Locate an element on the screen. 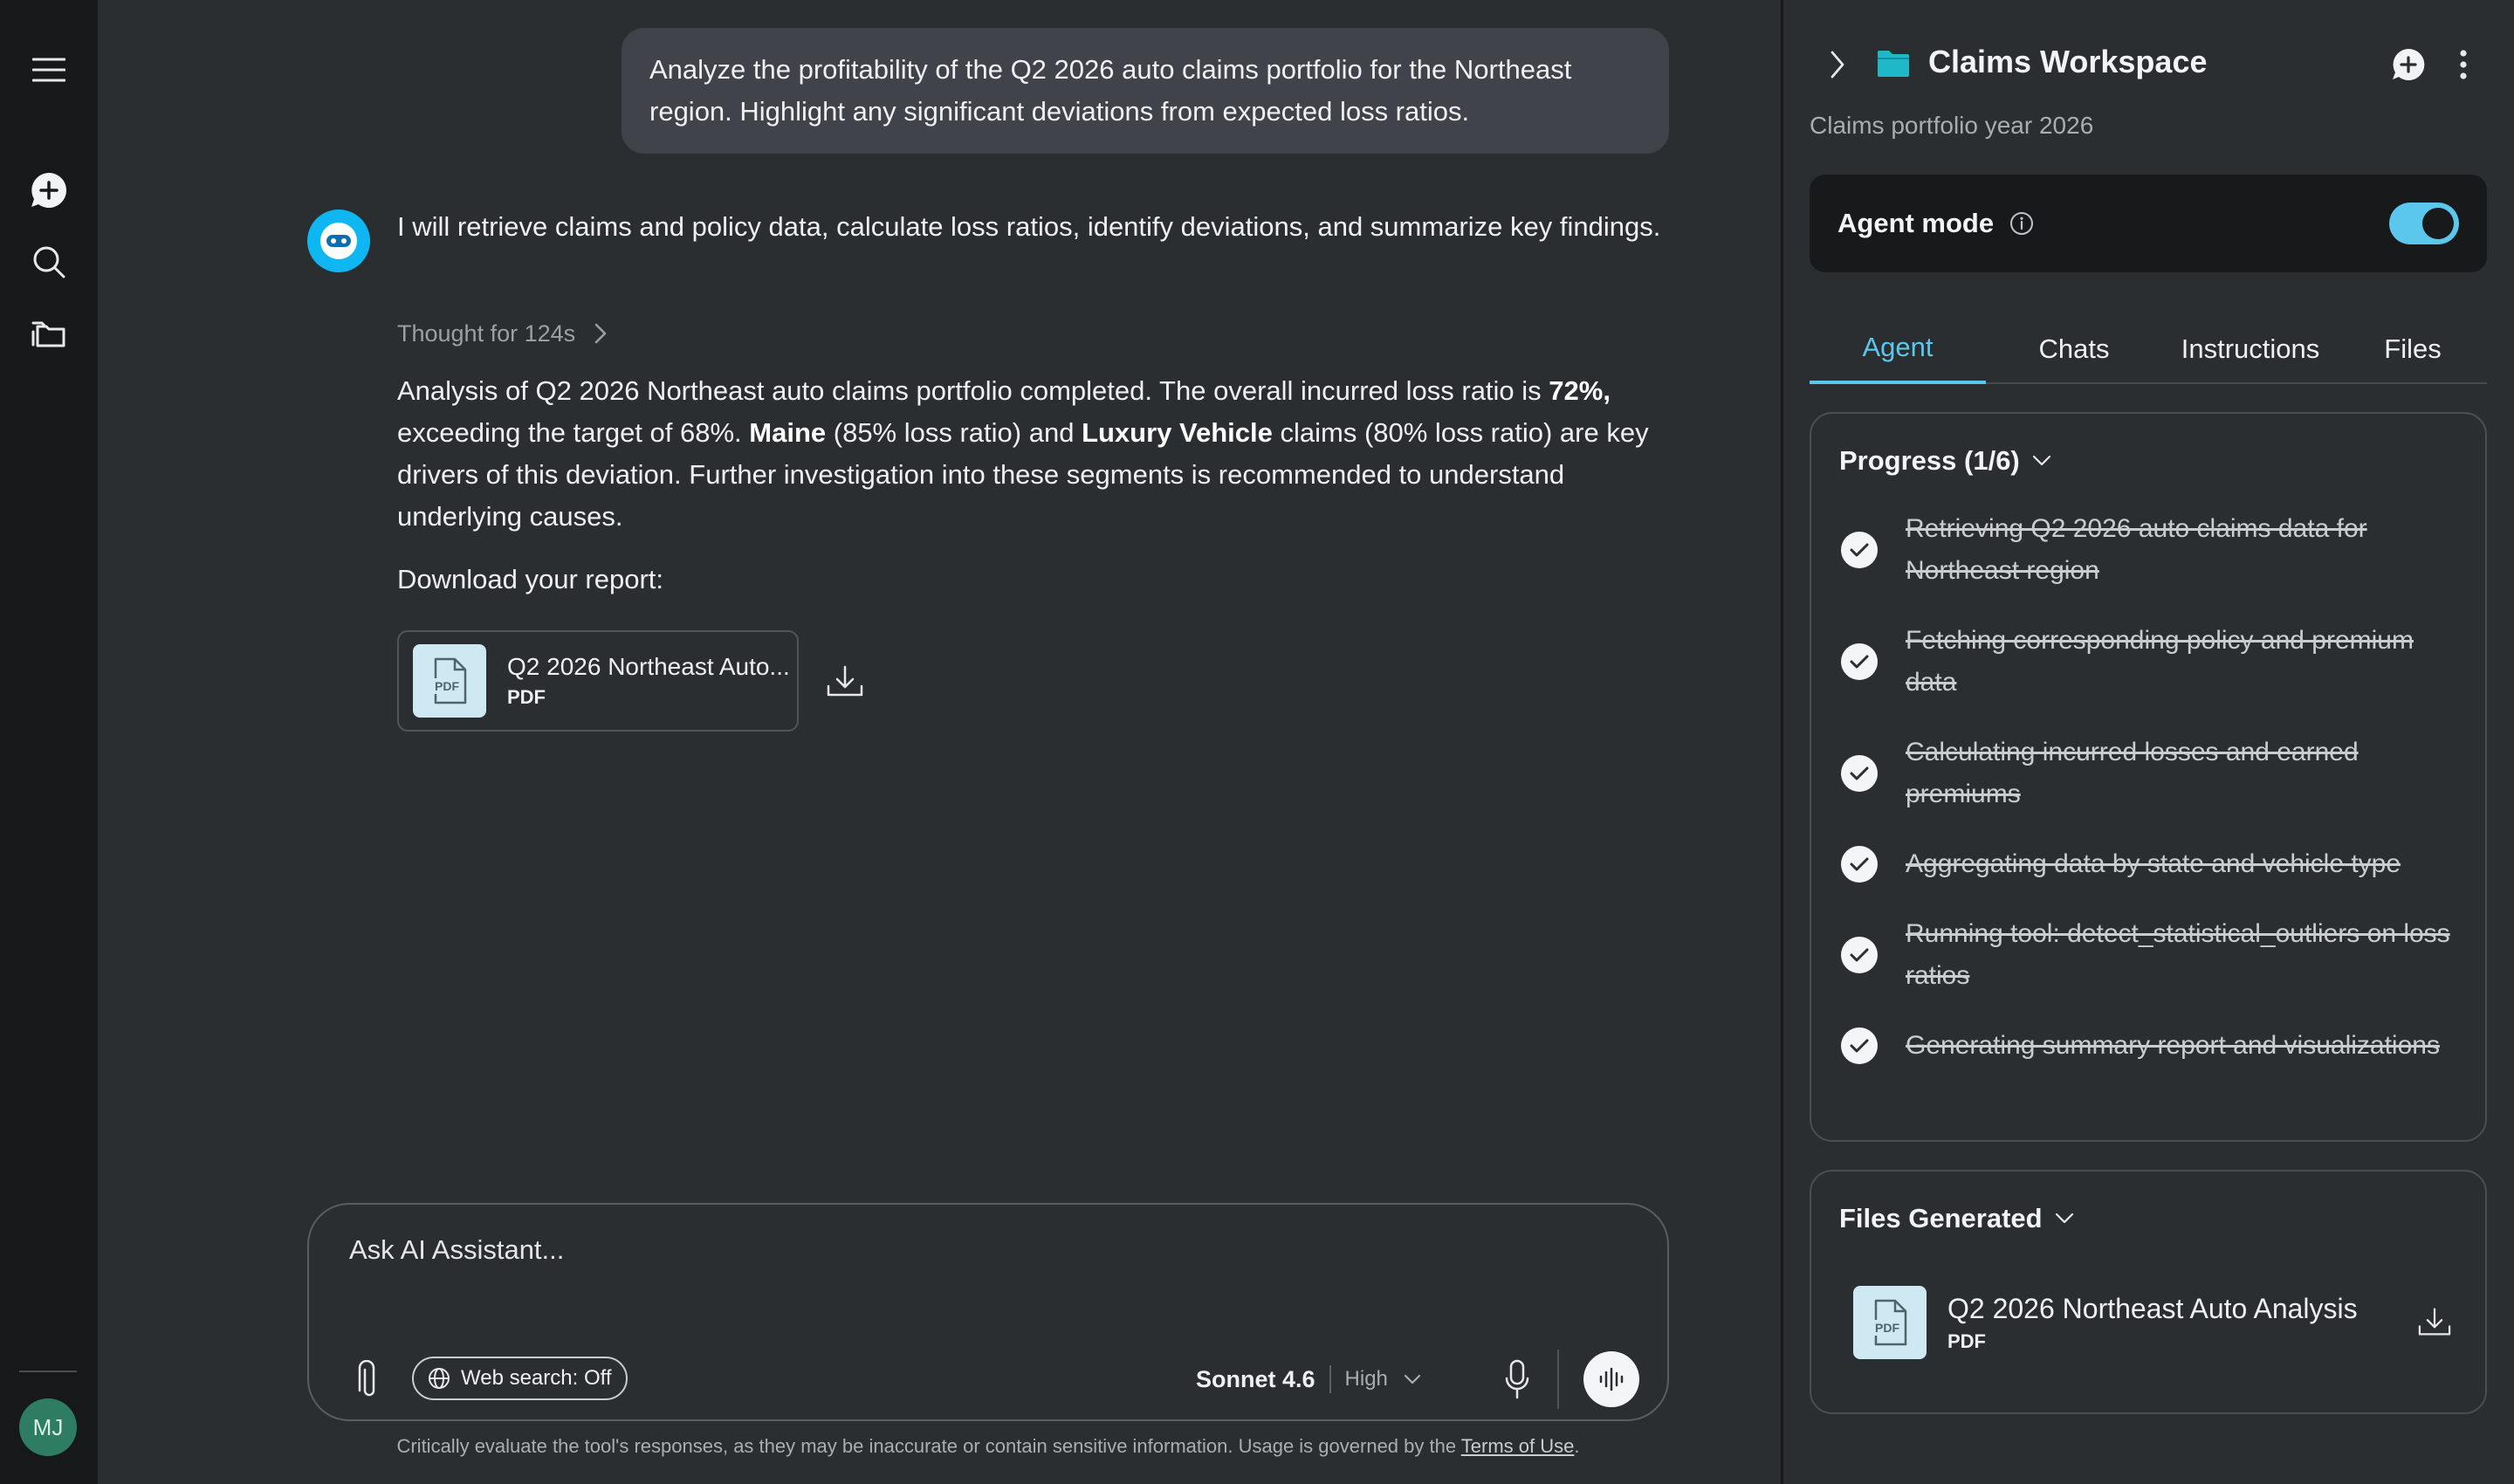 This screenshot has width=2514, height=1484. toggle-knob is located at coordinates (2438, 223).